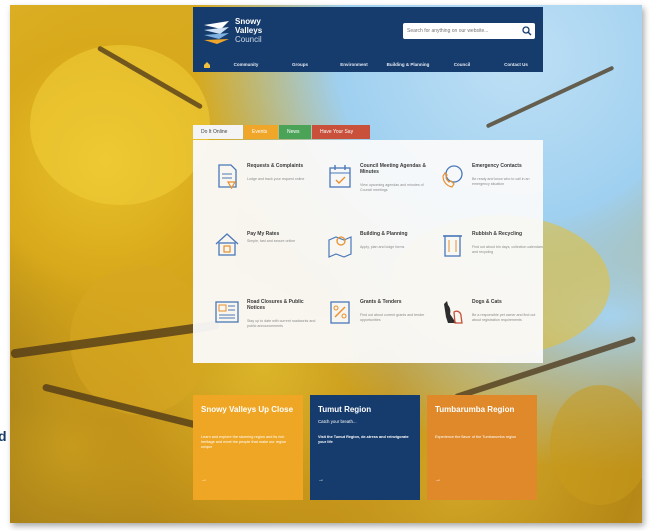 The height and width of the screenshot is (531, 650). I want to click on tab-have-your-say: Have Your Say, so click(341, 132).